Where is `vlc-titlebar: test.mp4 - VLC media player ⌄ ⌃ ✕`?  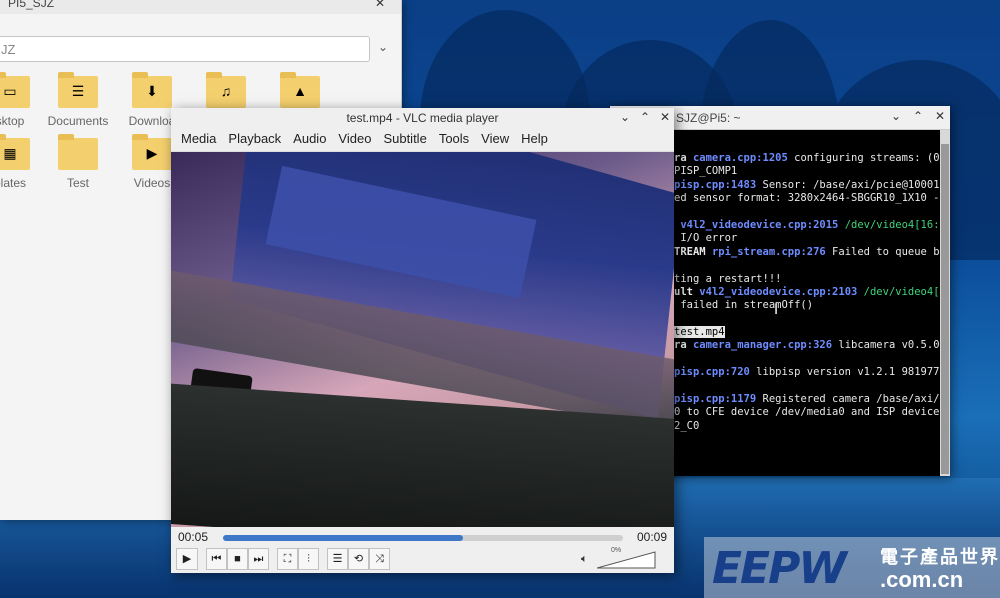 vlc-titlebar: test.mp4 - VLC media player ⌄ ⌃ ✕ is located at coordinates (422, 118).